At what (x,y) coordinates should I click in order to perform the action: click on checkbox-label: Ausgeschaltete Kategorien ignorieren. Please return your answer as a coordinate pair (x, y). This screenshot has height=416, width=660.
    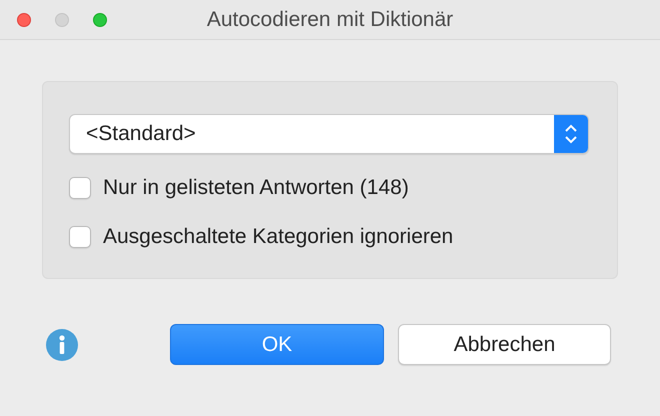
    Looking at the image, I should click on (278, 237).